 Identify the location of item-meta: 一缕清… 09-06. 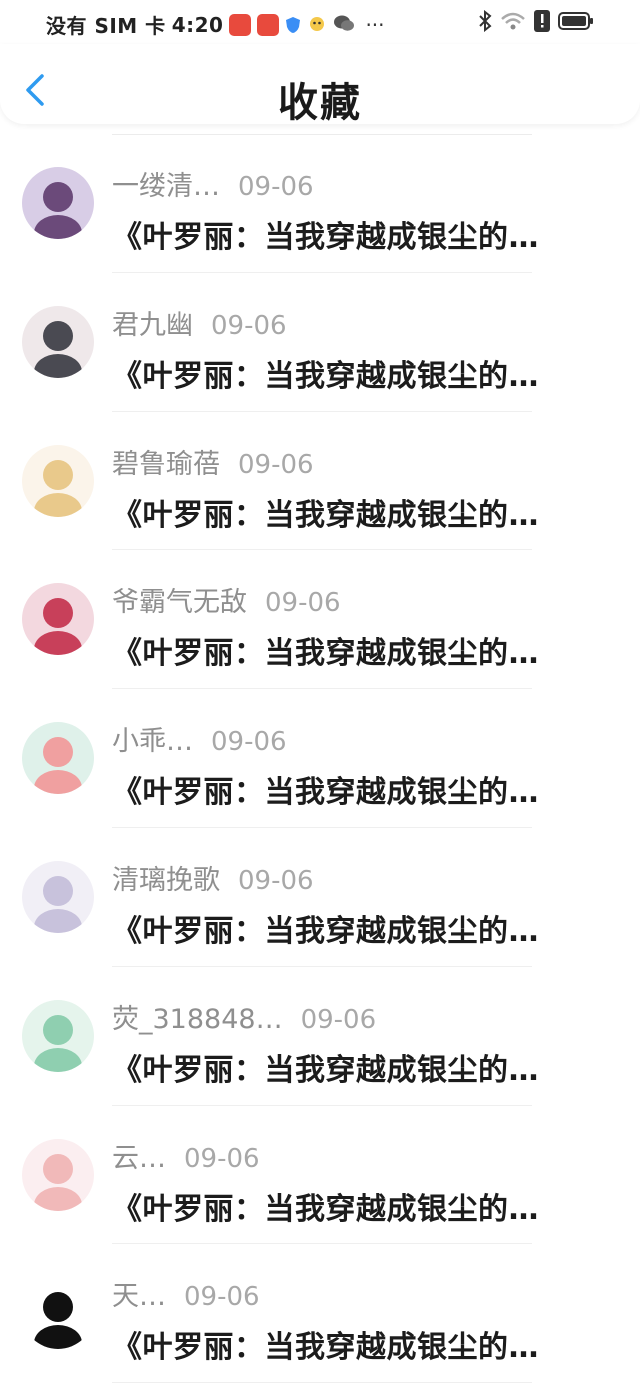
(213, 183).